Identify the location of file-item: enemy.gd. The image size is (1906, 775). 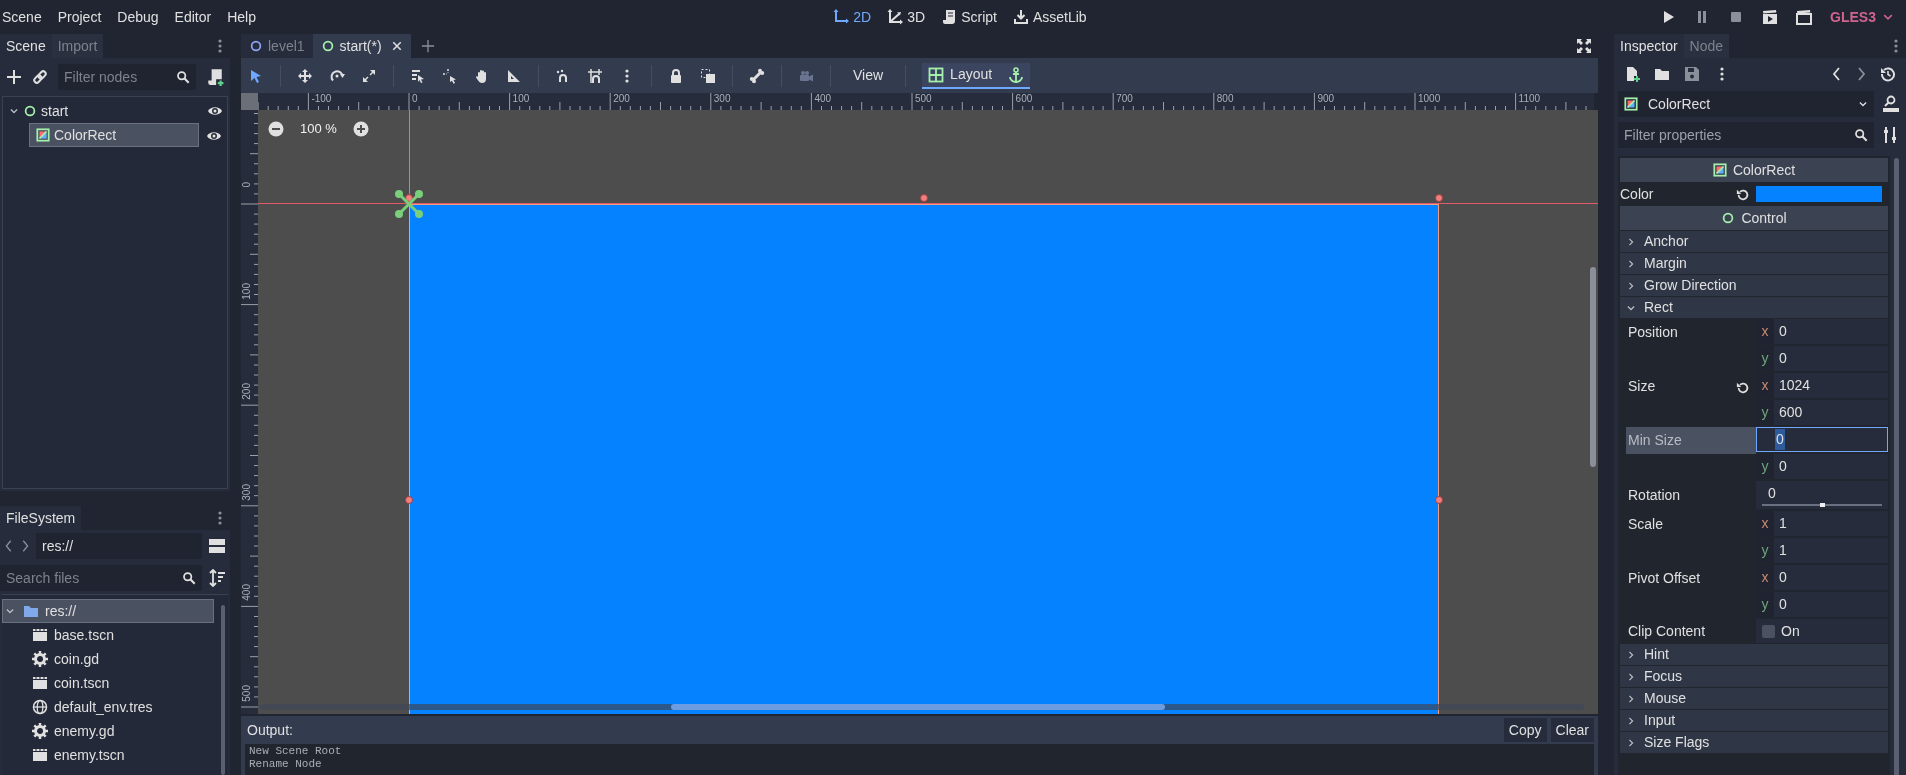
(130, 731).